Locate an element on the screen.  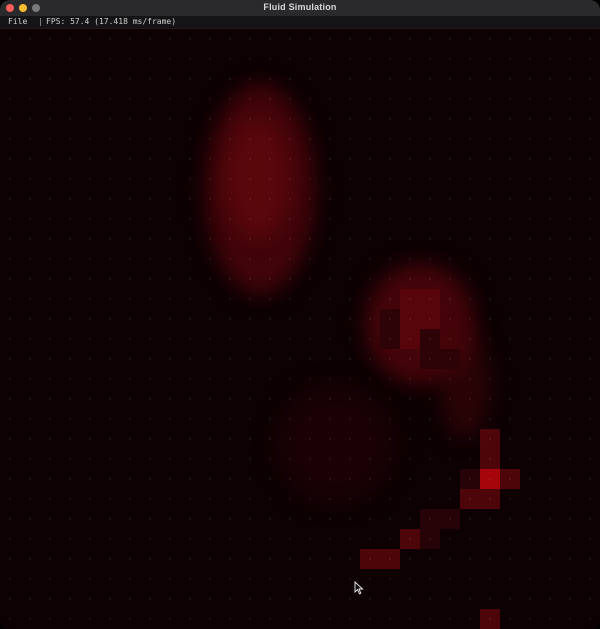
menu-bar: File | FPS: 57.4 (17.418 ms/frame) is located at coordinates (300, 22).